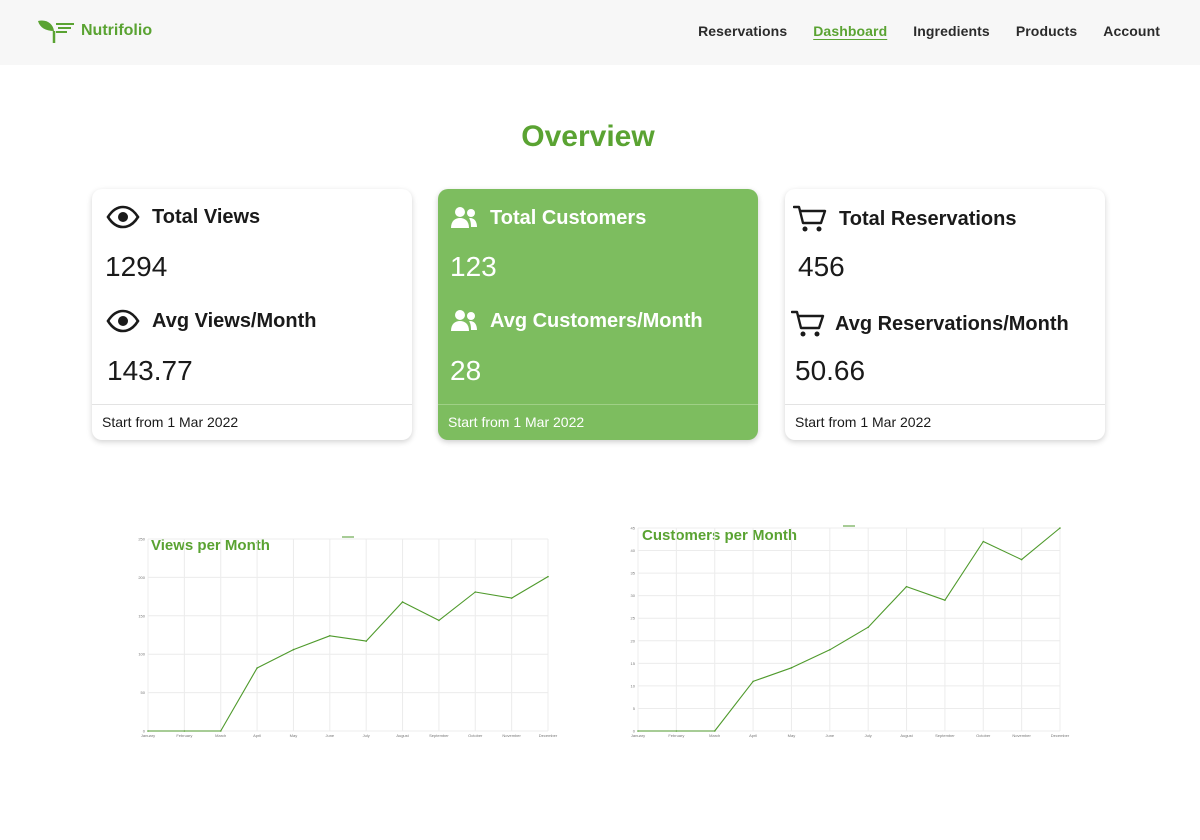 The width and height of the screenshot is (1200, 840). Describe the element at coordinates (821, 266) in the screenshot. I see `total-reservations-value: 456` at that location.